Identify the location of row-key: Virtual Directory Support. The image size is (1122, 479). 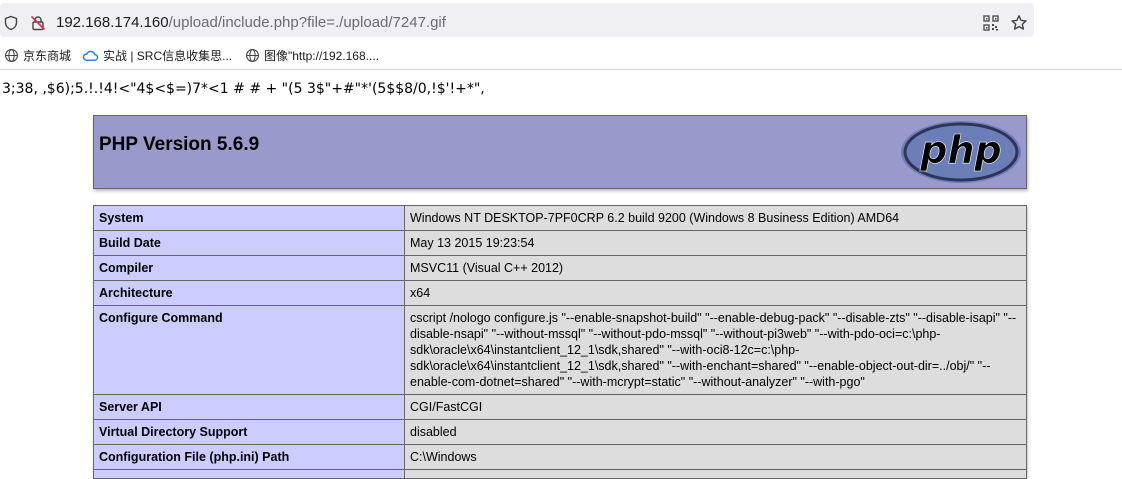
(249, 432).